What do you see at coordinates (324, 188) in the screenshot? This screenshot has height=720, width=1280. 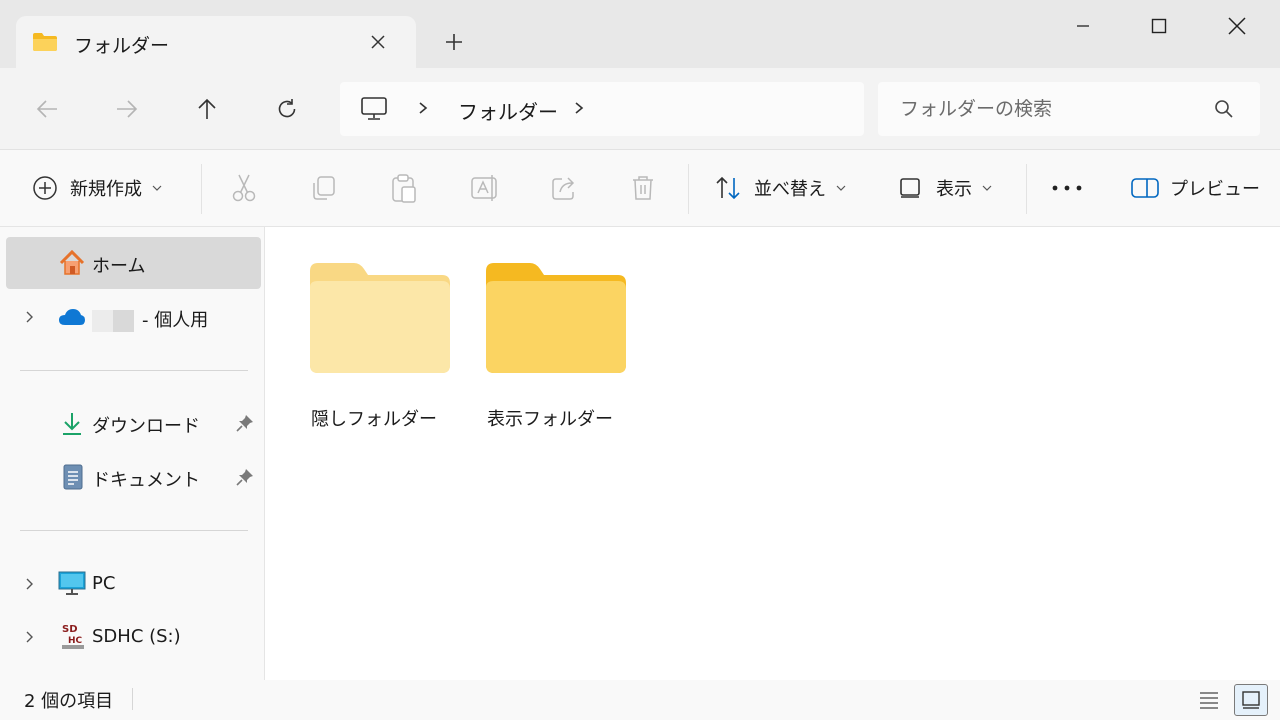 I see `copy-button` at bounding box center [324, 188].